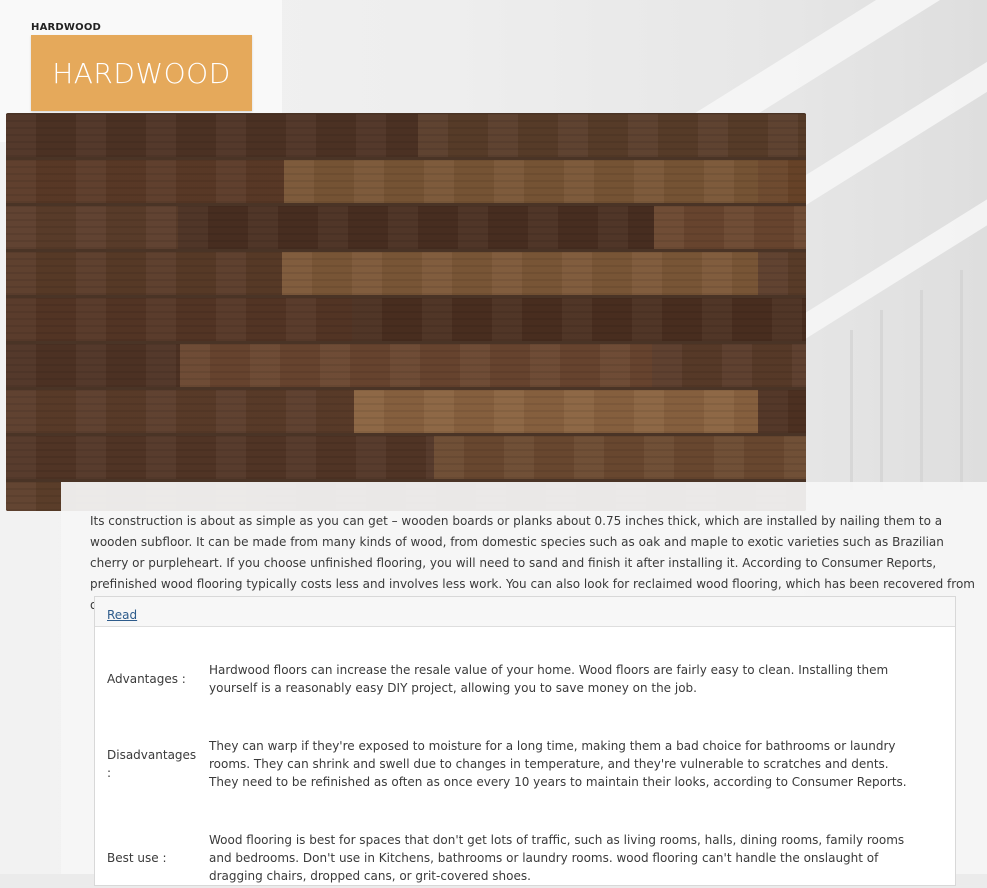  What do you see at coordinates (137, 858) in the screenshot?
I see `best-use-label: Best use :` at bounding box center [137, 858].